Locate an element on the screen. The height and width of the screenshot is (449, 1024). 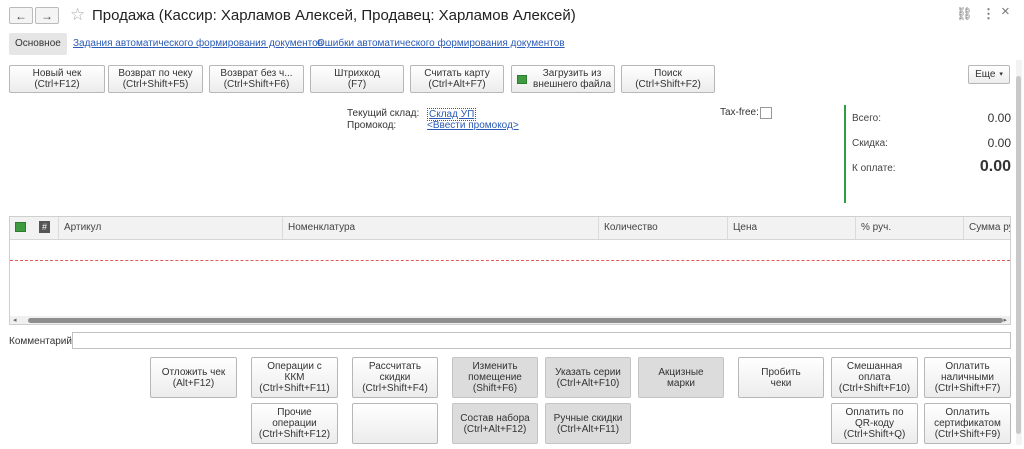
hash-icon: # is located at coordinates (44, 227).